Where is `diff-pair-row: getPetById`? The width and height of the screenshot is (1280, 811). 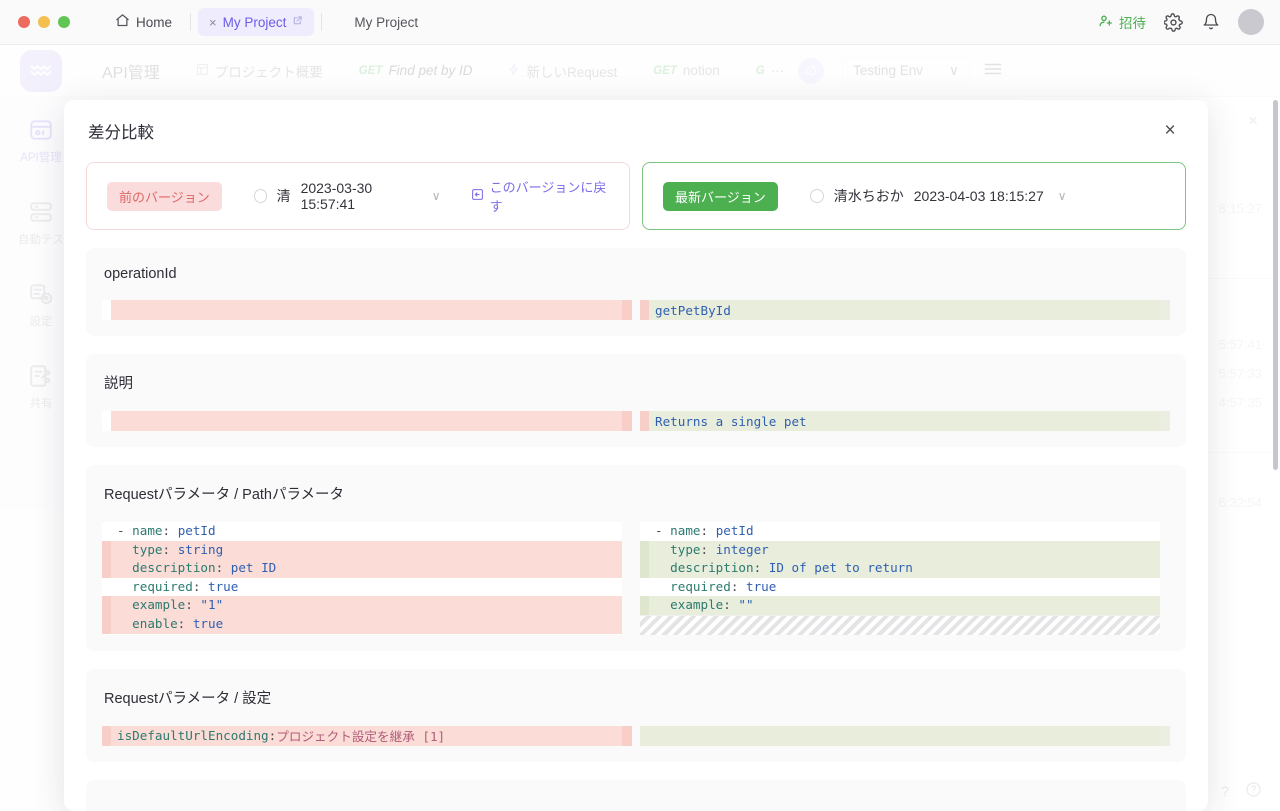
diff-pair-row: getPetById is located at coordinates (636, 310).